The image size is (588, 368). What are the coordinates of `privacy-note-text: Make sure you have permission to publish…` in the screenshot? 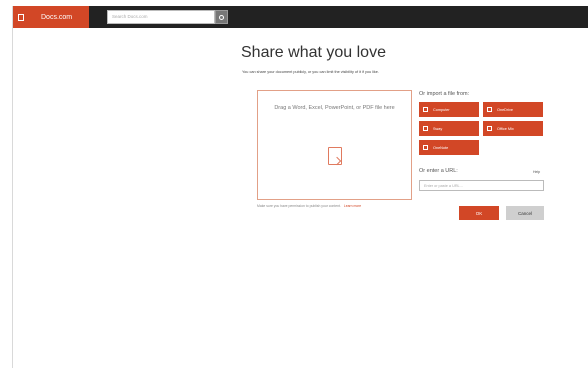 It's located at (299, 206).